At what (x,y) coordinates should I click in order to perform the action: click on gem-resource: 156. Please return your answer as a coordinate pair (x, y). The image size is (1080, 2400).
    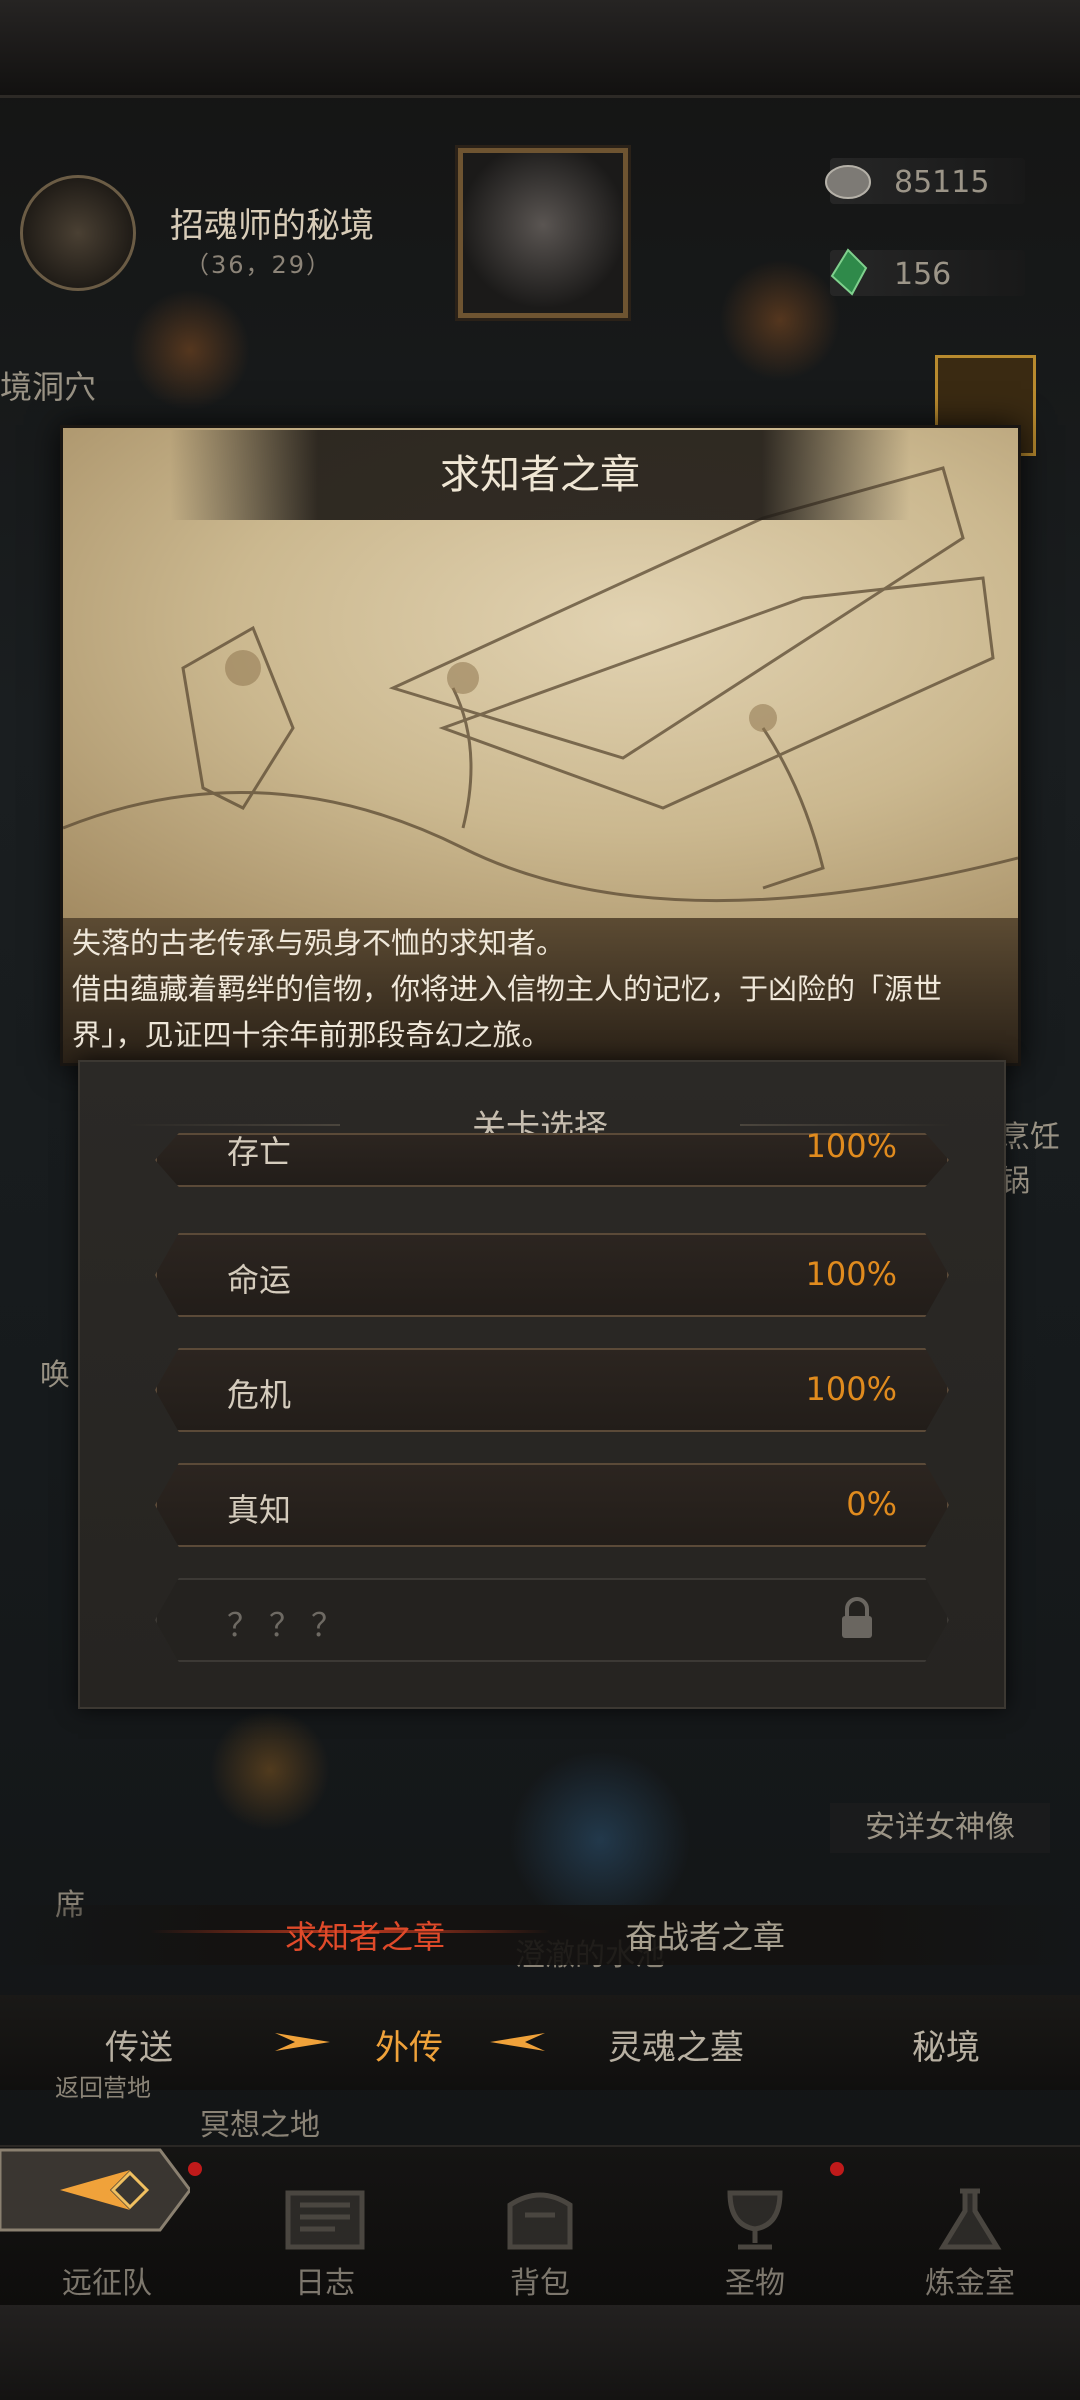
    Looking at the image, I should click on (927, 272).